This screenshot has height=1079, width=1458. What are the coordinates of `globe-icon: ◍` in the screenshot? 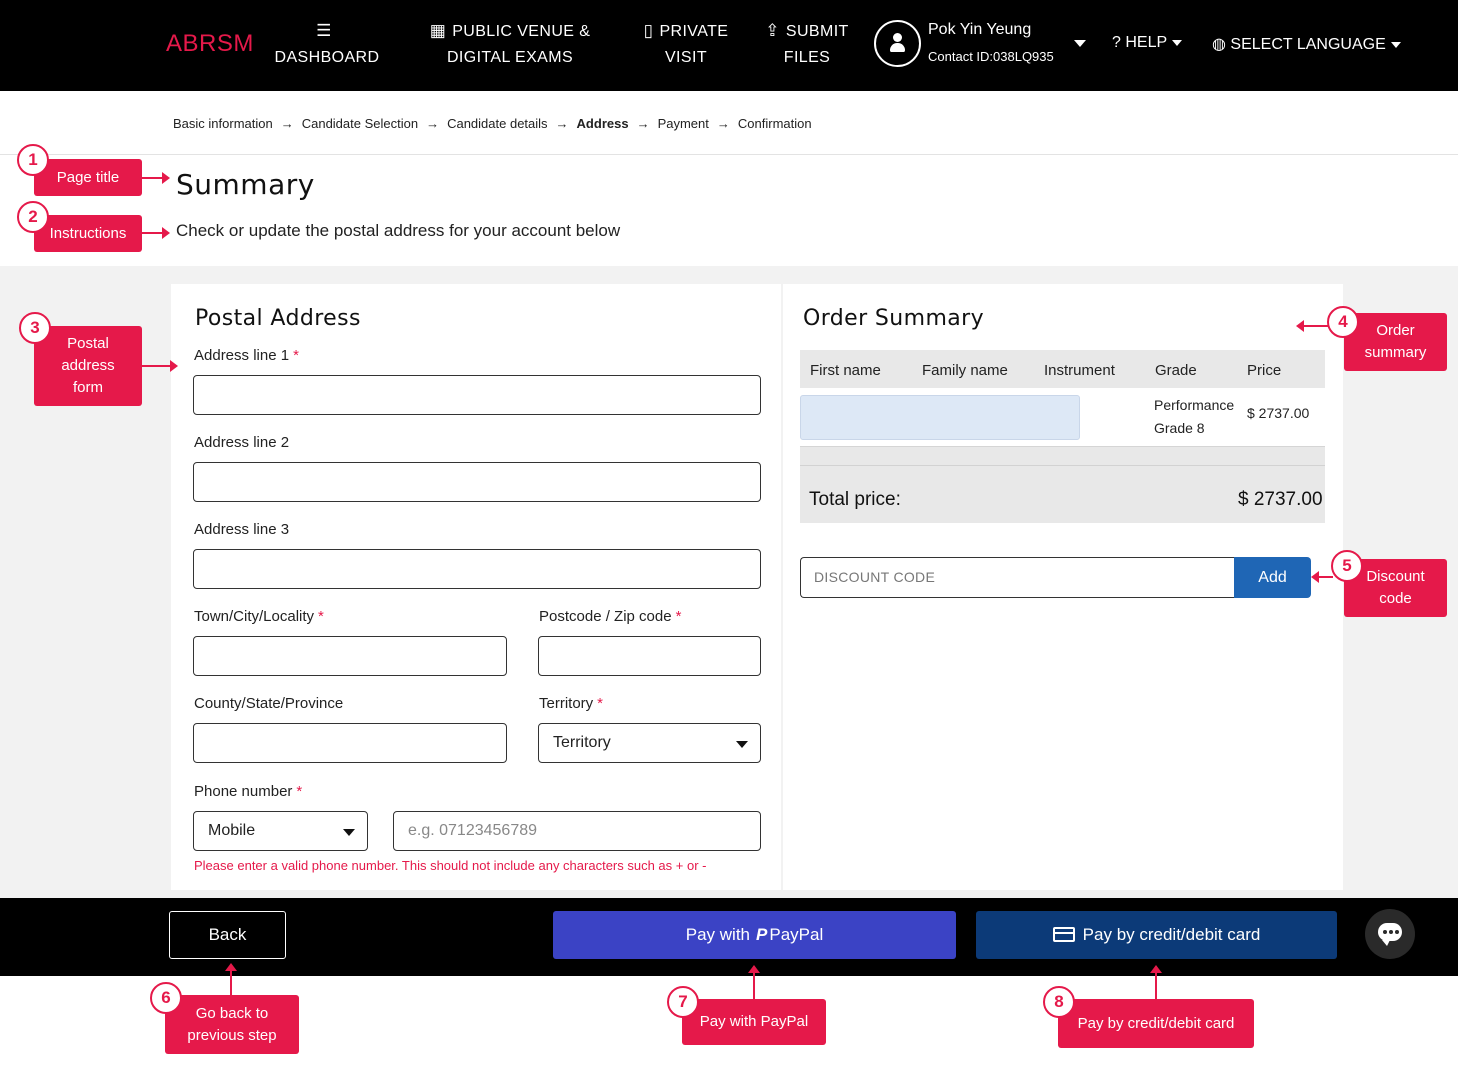 It's located at (1219, 44).